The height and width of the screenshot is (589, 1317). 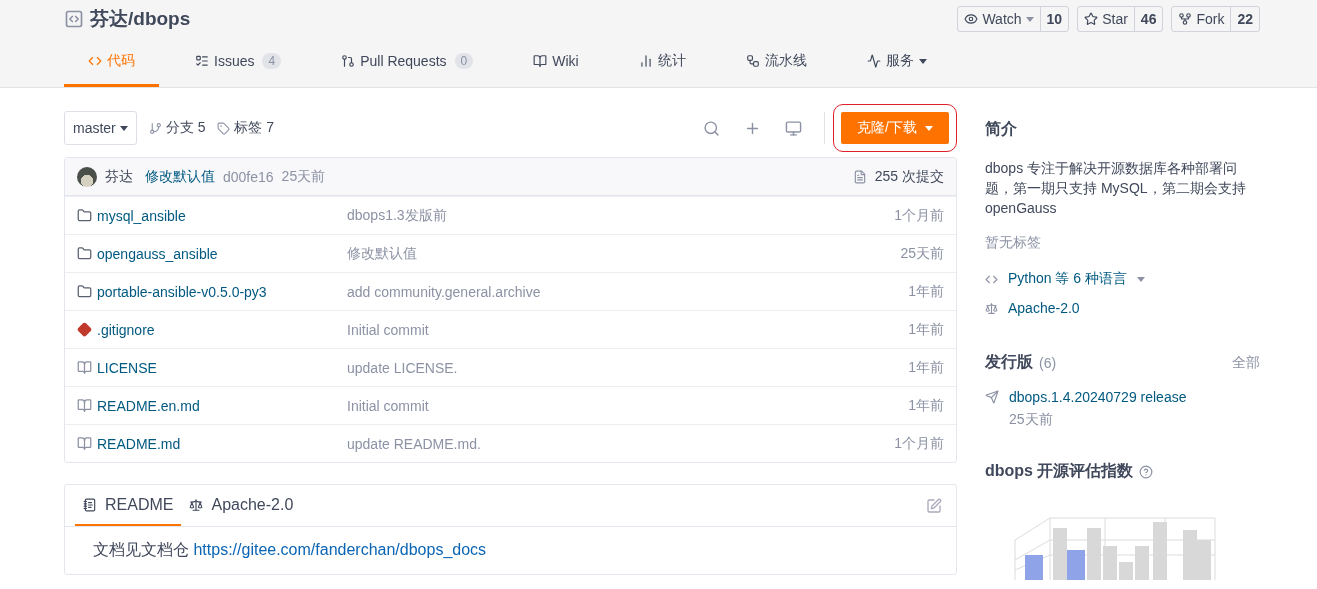 I want to click on nav-tab: 统计, so click(x=662, y=62).